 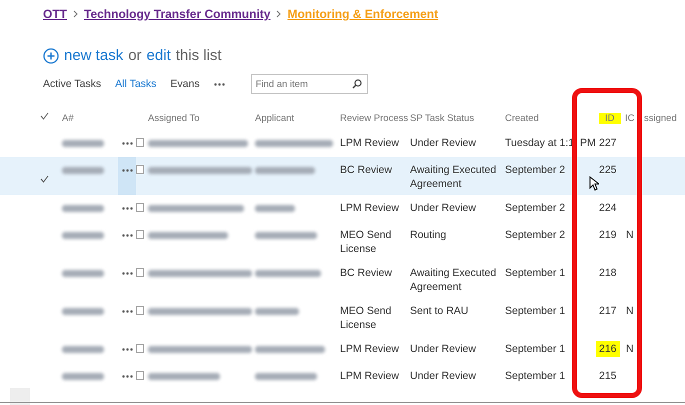 What do you see at coordinates (522, 118) in the screenshot?
I see `column-header: Created` at bounding box center [522, 118].